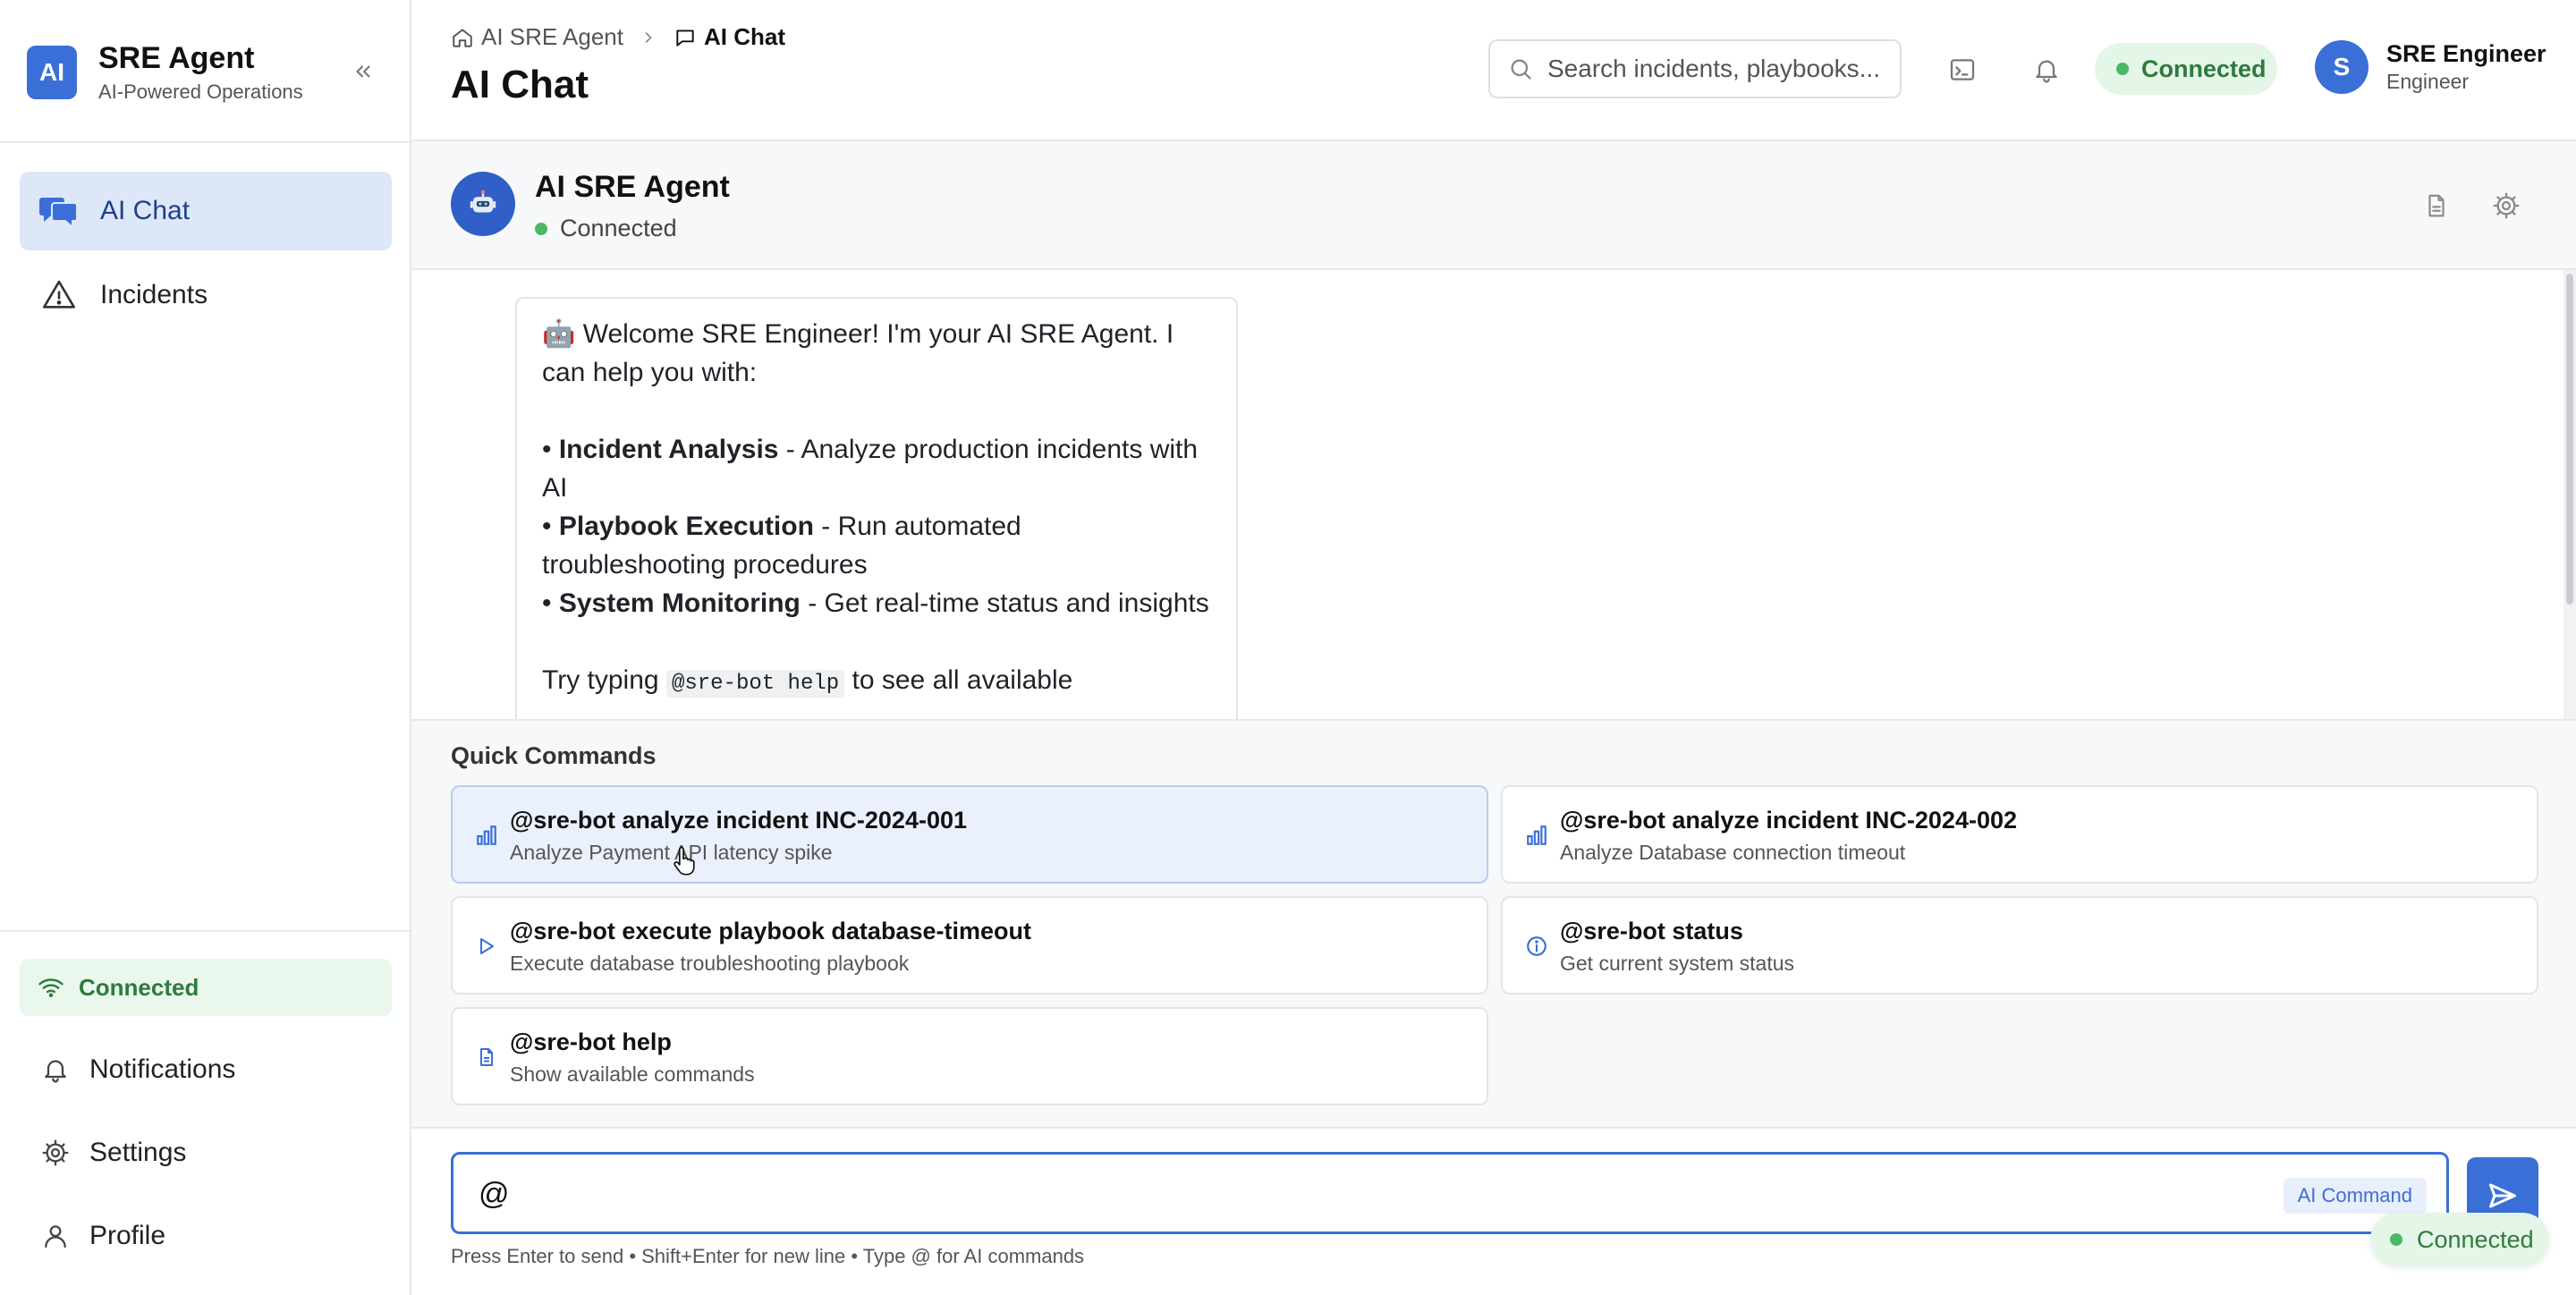  Describe the element at coordinates (1493, 205) in the screenshot. I see `chat-header: AI SRE Agent Connected` at that location.